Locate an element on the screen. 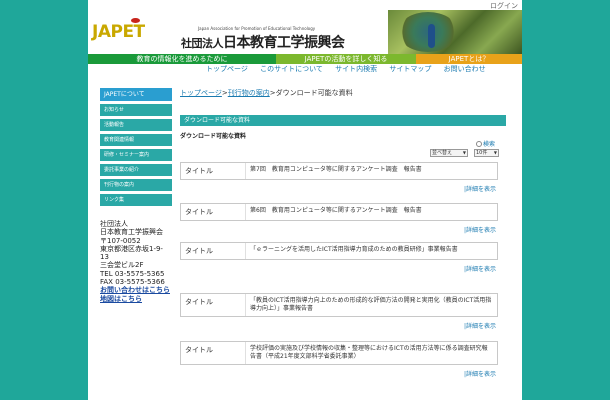  search-link: 検索 is located at coordinates (485, 143).